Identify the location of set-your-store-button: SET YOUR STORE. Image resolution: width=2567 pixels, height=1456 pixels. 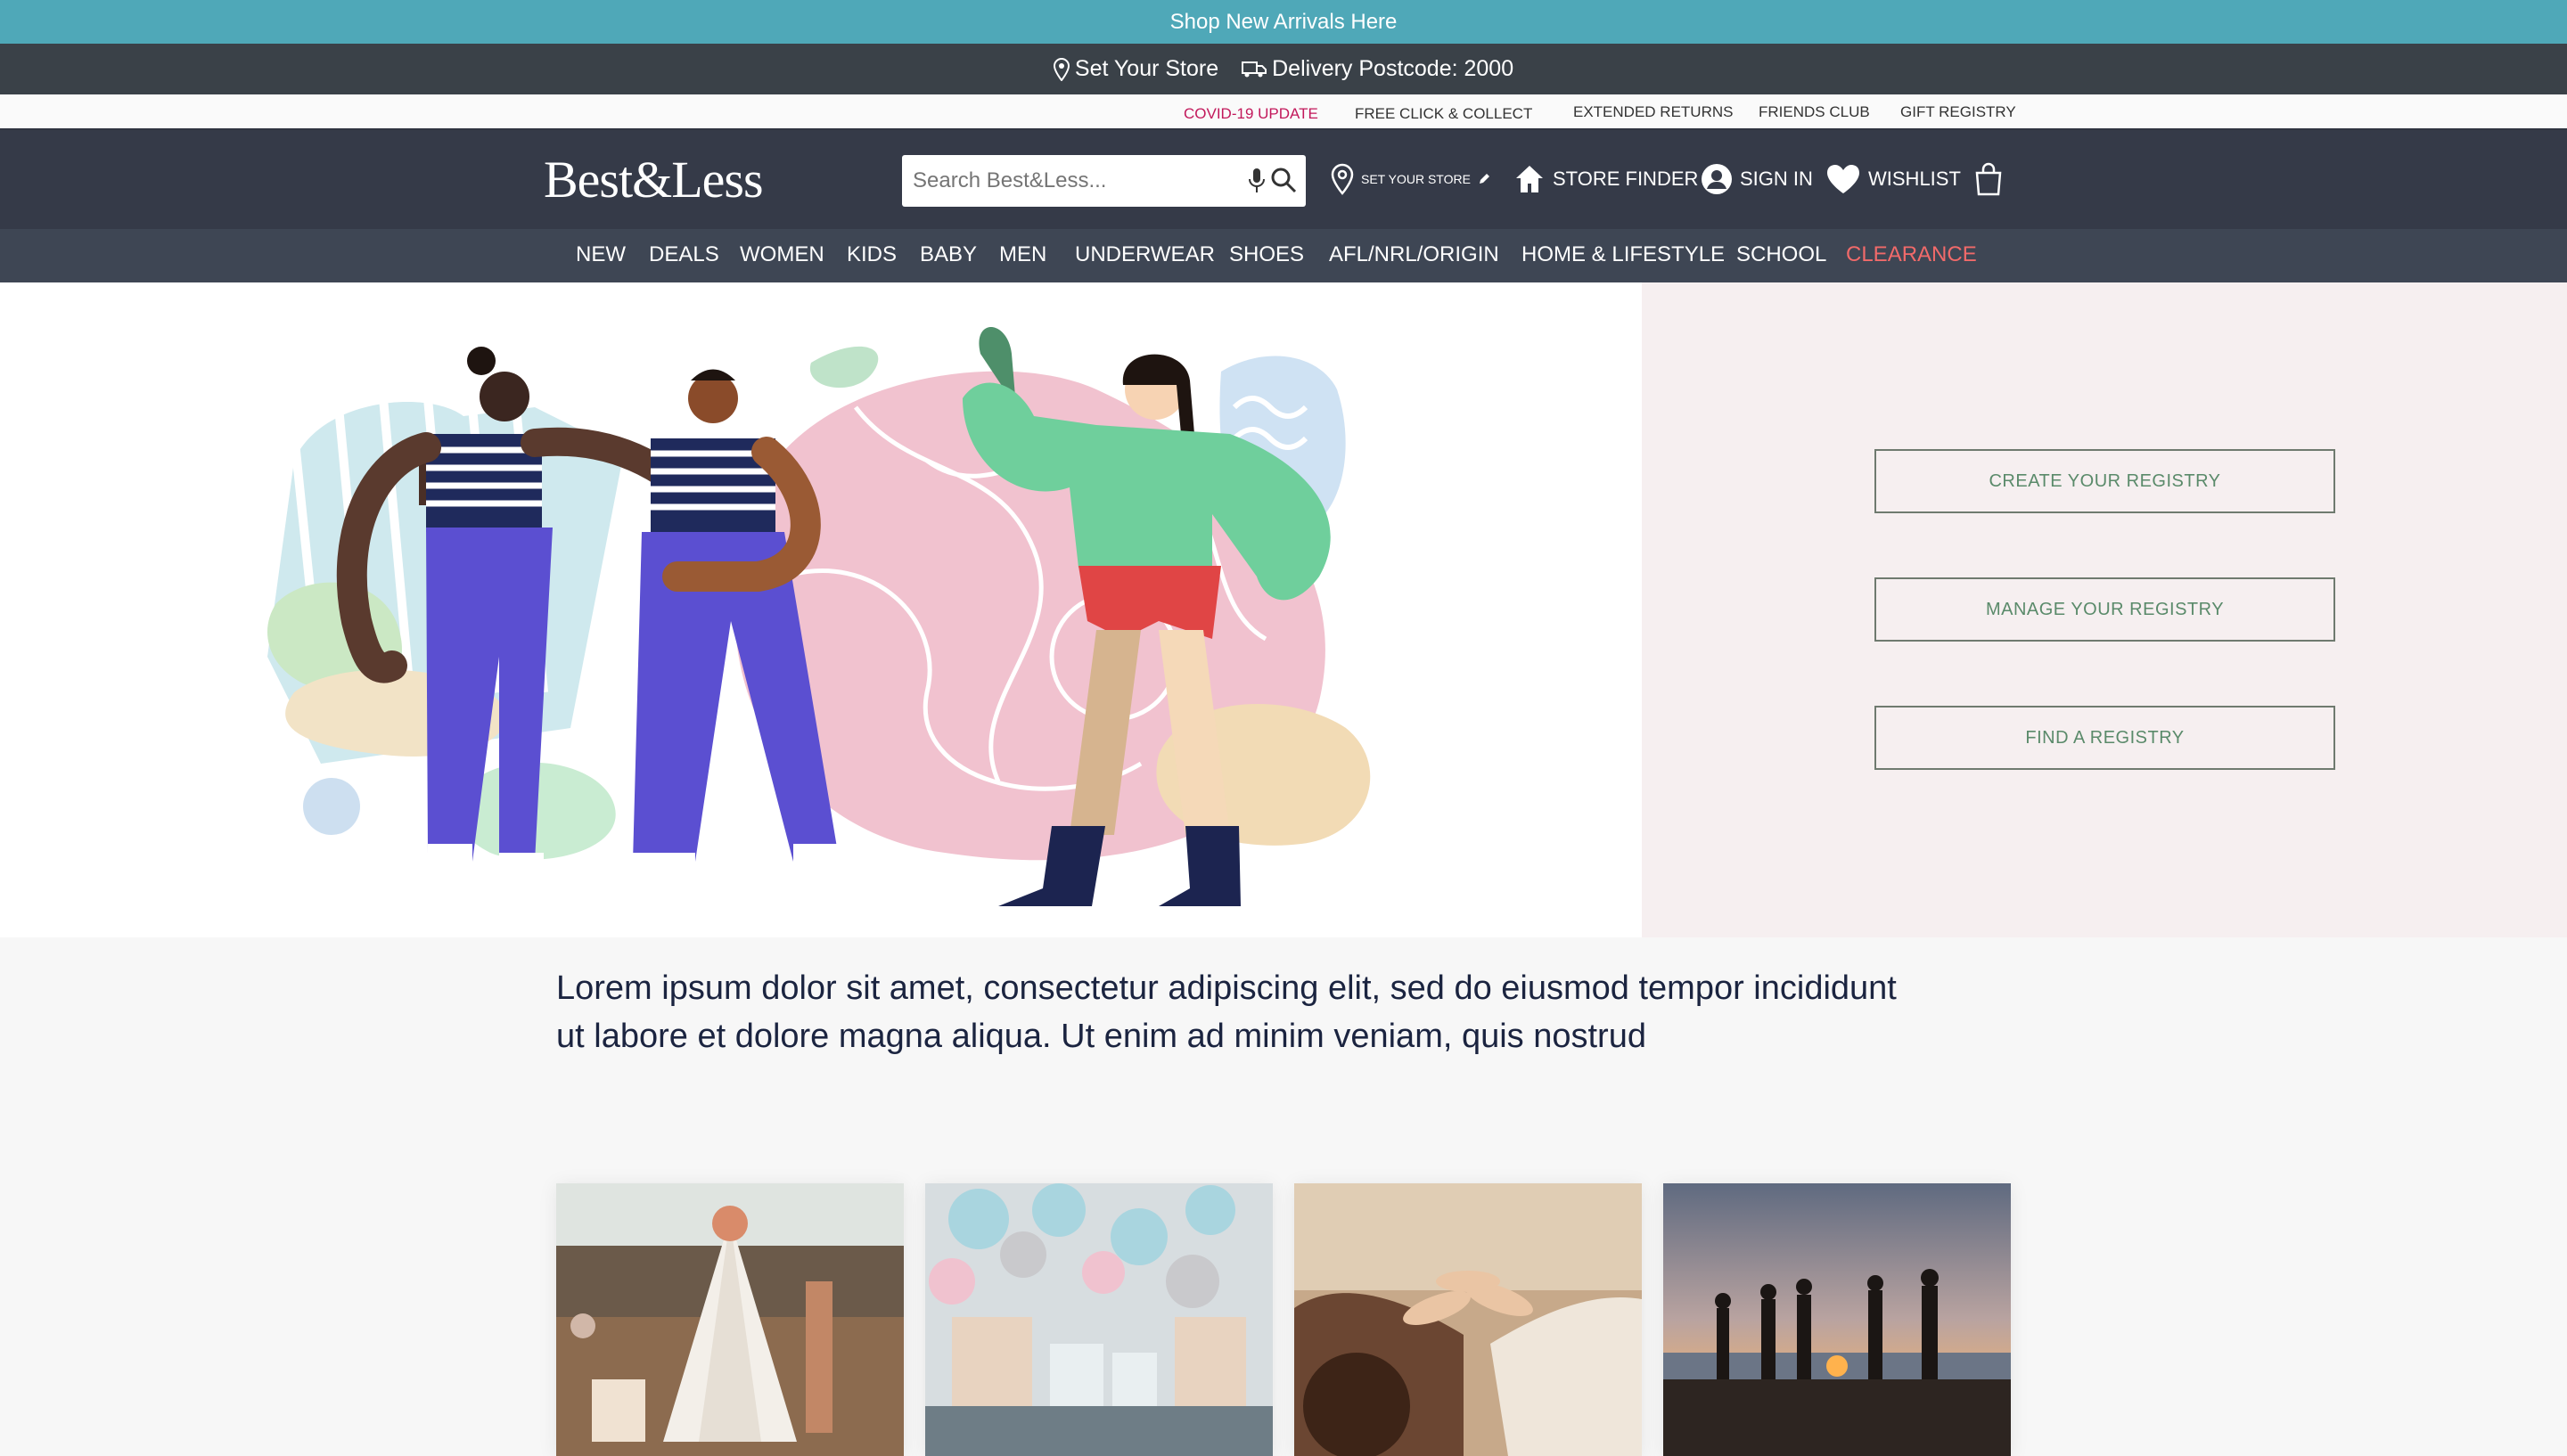
(1410, 179).